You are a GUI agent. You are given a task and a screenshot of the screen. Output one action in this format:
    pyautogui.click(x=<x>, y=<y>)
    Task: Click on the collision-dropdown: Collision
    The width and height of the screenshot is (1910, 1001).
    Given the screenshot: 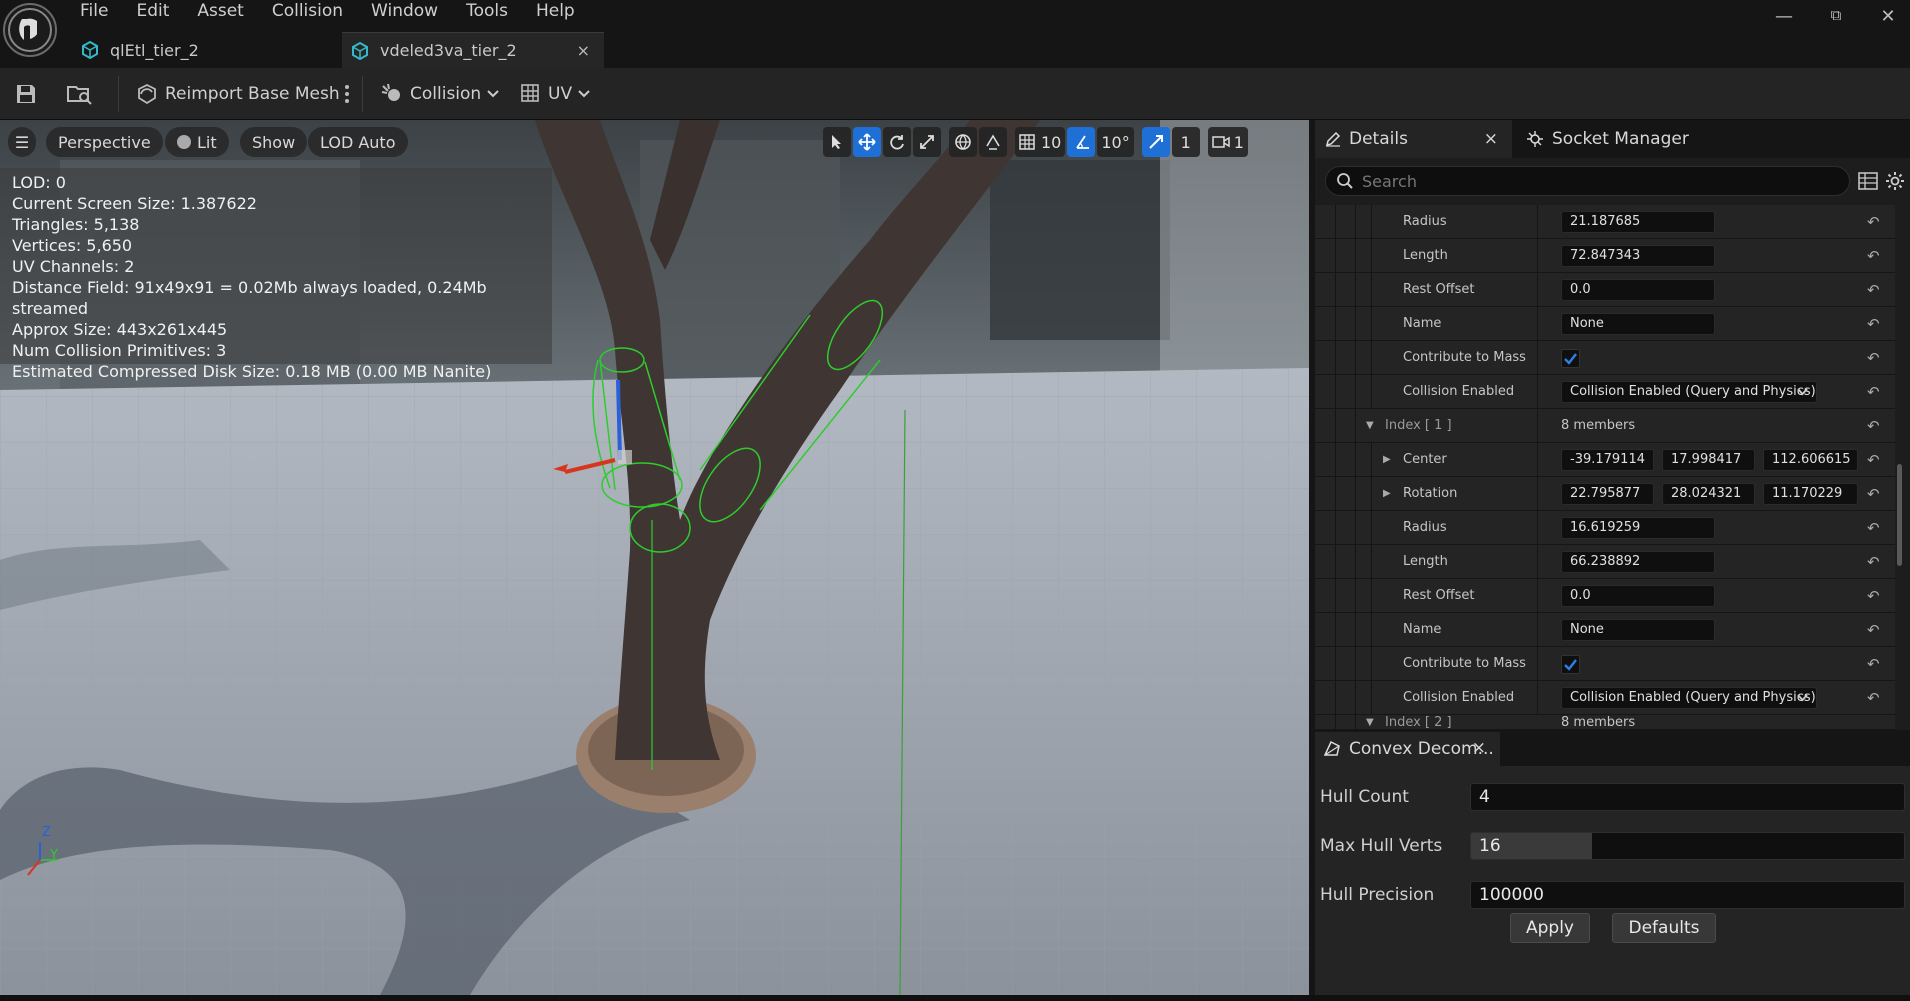 What is the action you would take?
    pyautogui.click(x=439, y=94)
    